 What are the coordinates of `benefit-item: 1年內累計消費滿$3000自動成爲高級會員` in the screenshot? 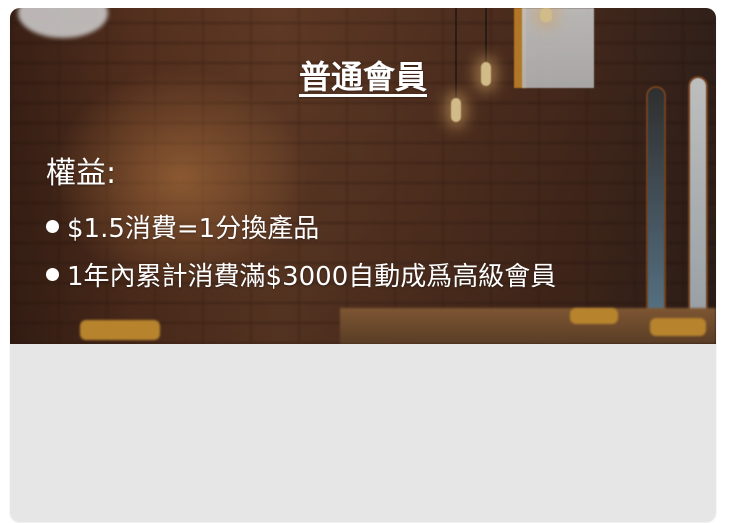 It's located at (301, 274).